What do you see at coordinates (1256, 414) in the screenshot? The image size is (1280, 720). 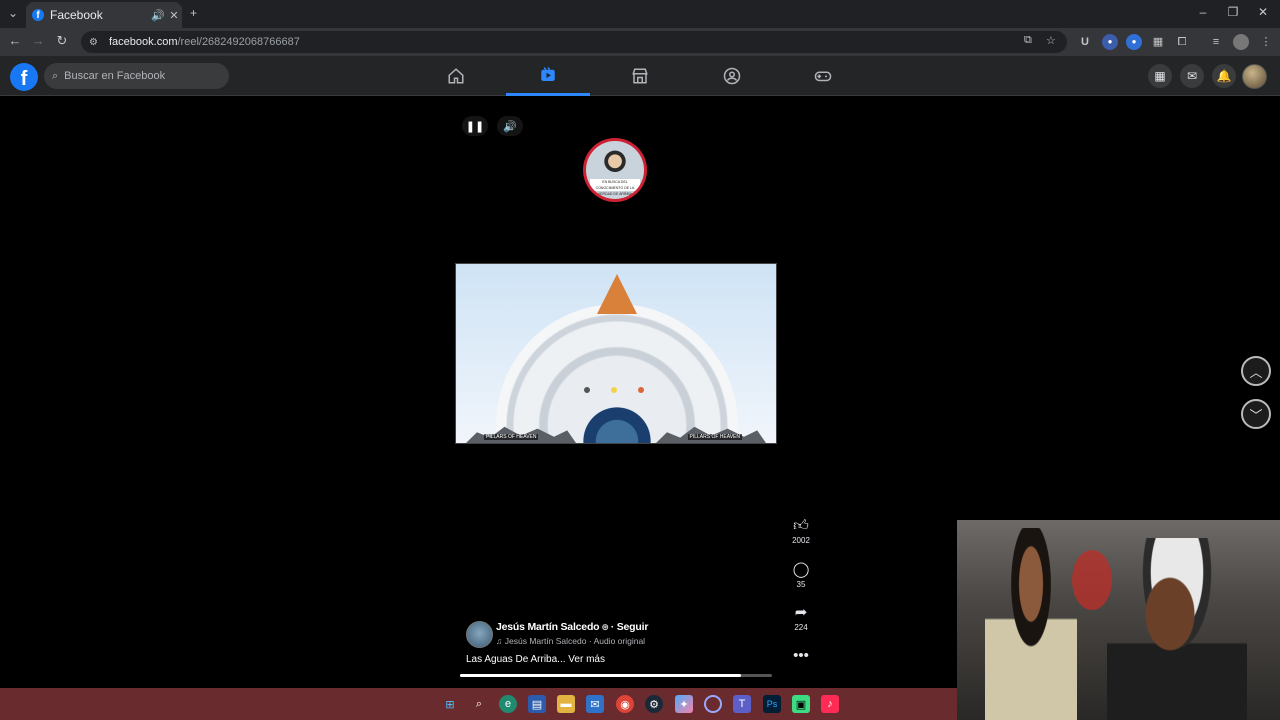 I see `next-reel-button: ﹀` at bounding box center [1256, 414].